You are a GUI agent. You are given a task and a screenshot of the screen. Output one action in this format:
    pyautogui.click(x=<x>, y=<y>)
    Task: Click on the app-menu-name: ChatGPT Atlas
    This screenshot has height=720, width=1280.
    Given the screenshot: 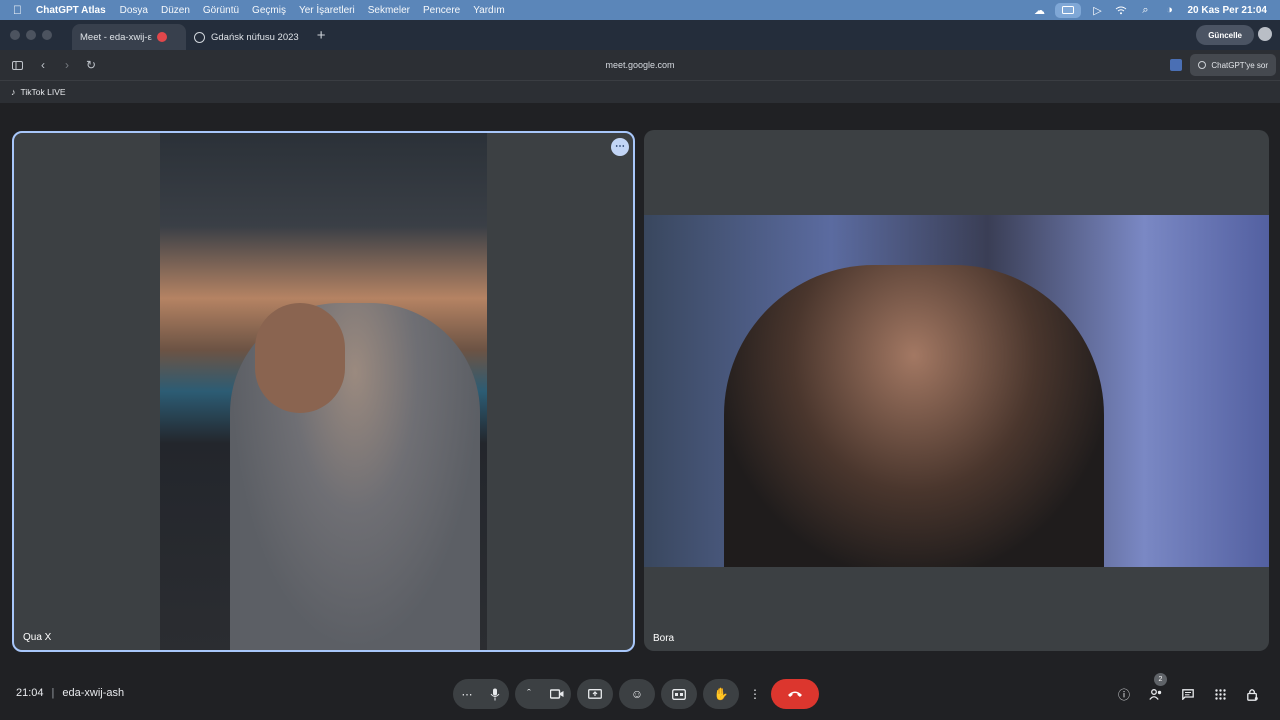 What is the action you would take?
    pyautogui.click(x=71, y=10)
    